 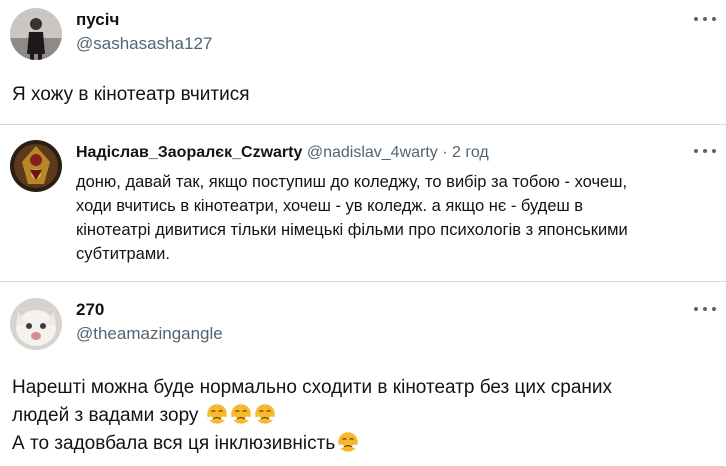 I want to click on author-handle: @theamazingangle, so click(x=149, y=334).